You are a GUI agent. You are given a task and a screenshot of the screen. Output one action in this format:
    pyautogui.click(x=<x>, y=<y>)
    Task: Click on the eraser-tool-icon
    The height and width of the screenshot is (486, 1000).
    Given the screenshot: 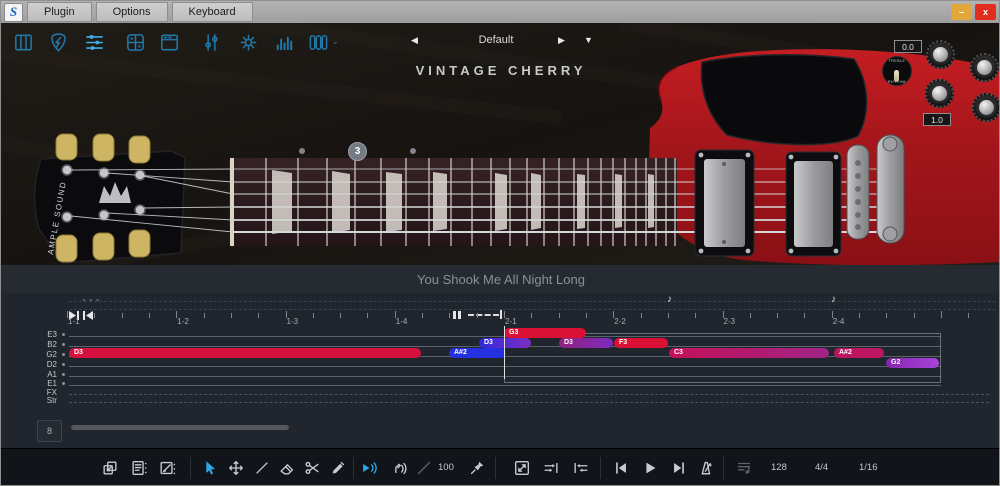 What is the action you would take?
    pyautogui.click(x=287, y=468)
    